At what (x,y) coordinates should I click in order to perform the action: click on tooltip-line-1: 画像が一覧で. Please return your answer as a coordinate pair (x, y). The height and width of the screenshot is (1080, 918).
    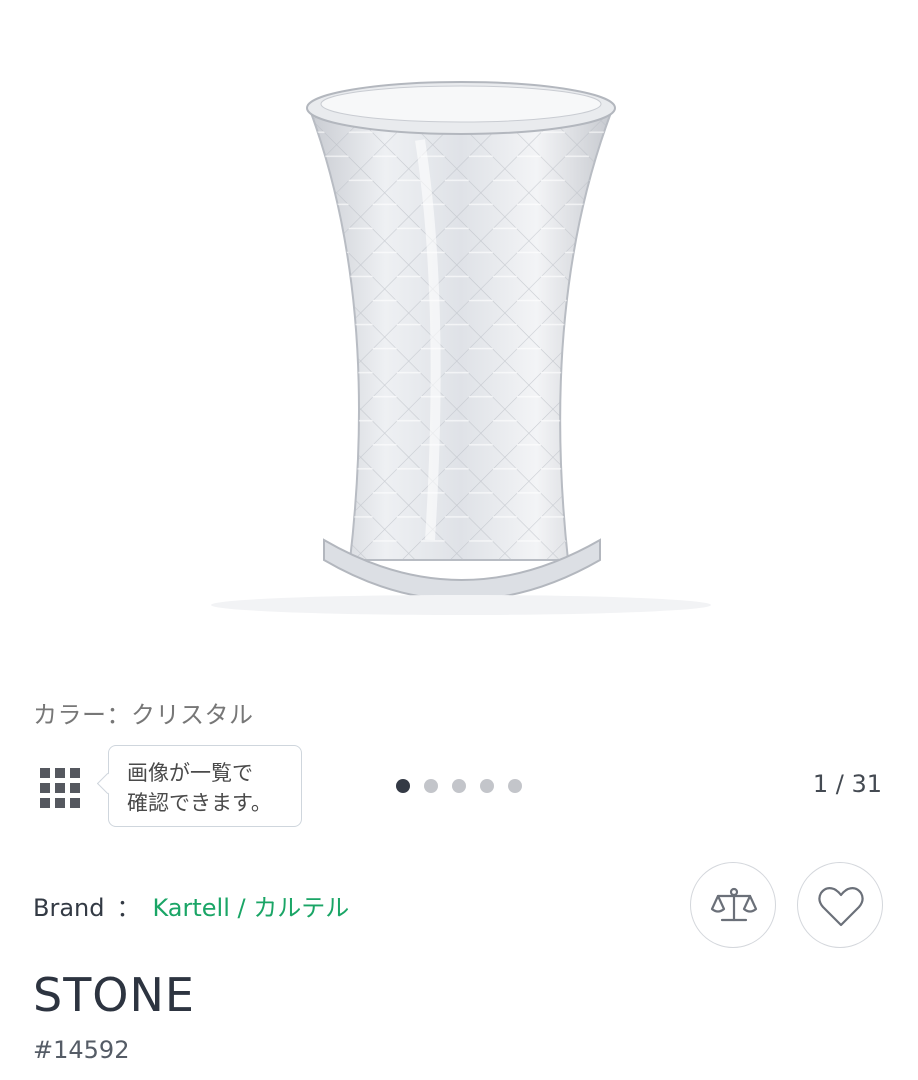
    Looking at the image, I should click on (190, 773).